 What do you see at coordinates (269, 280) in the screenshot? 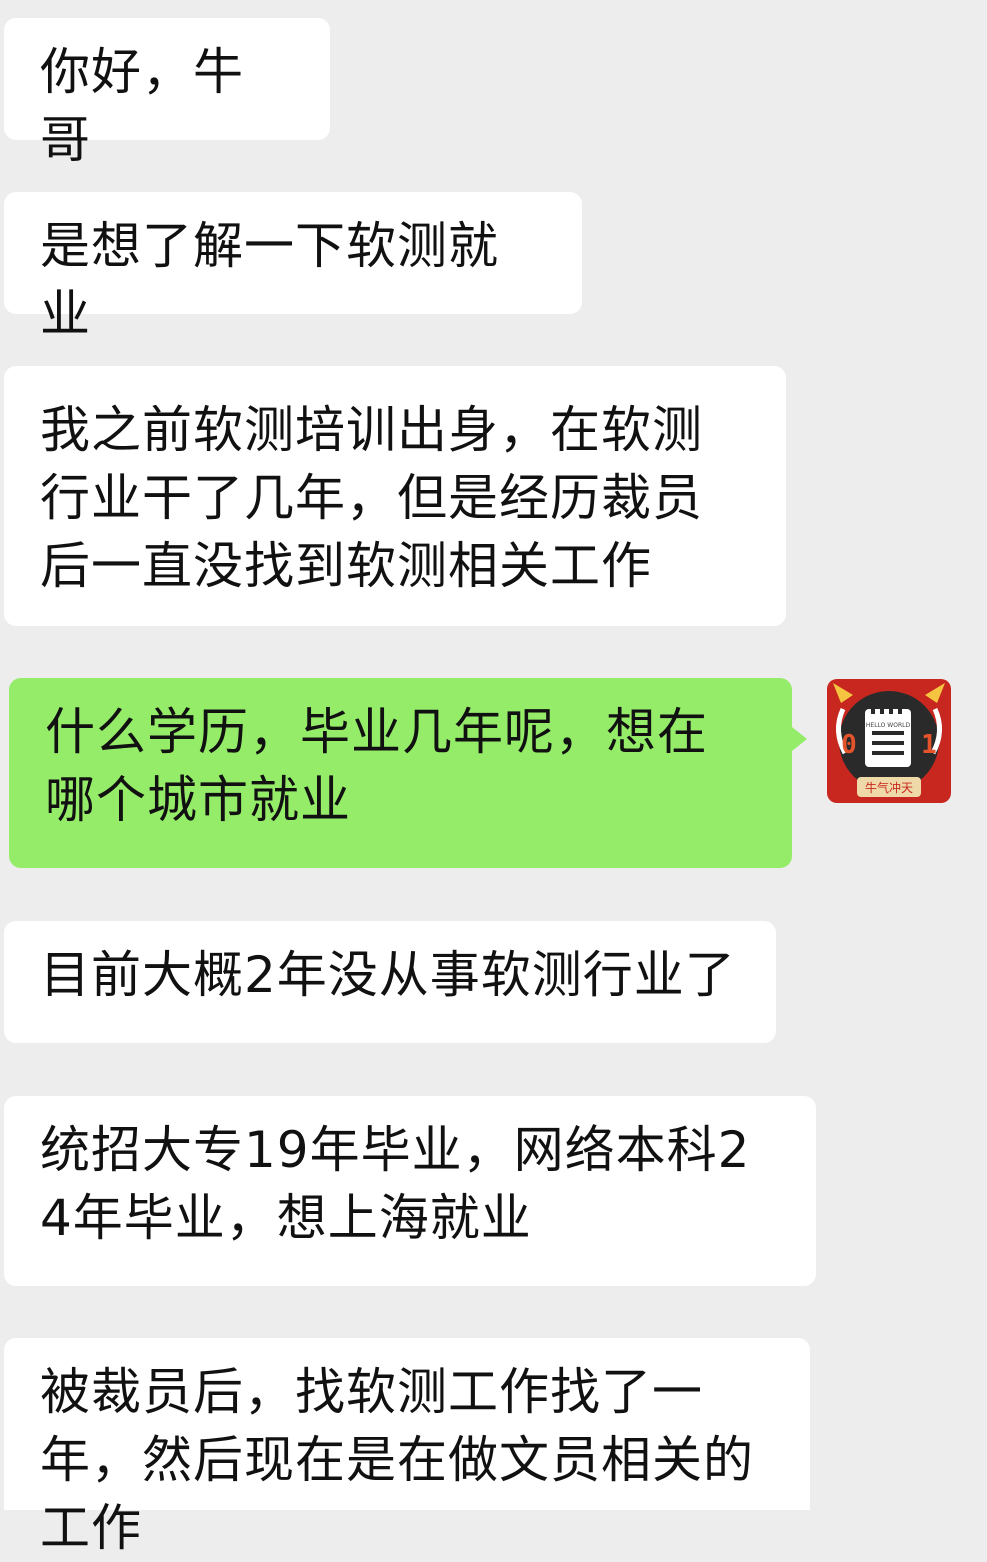
I see `message-text: 是想了解一下软测就业` at bounding box center [269, 280].